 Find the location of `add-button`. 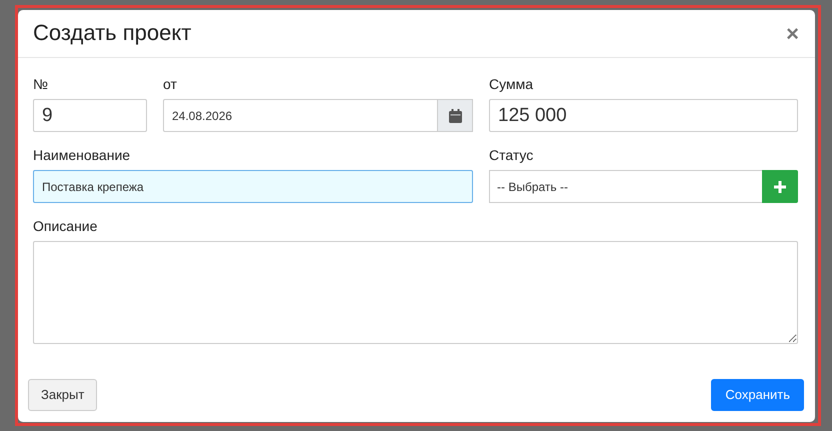

add-button is located at coordinates (780, 186).